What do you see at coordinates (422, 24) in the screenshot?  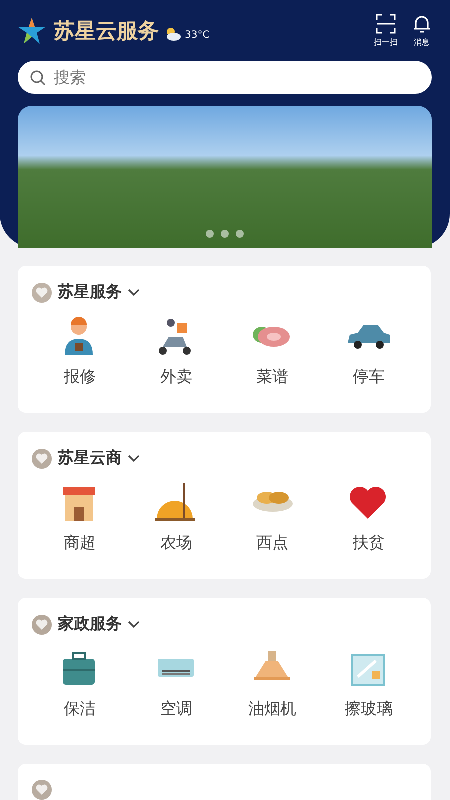 I see `bell-icon` at bounding box center [422, 24].